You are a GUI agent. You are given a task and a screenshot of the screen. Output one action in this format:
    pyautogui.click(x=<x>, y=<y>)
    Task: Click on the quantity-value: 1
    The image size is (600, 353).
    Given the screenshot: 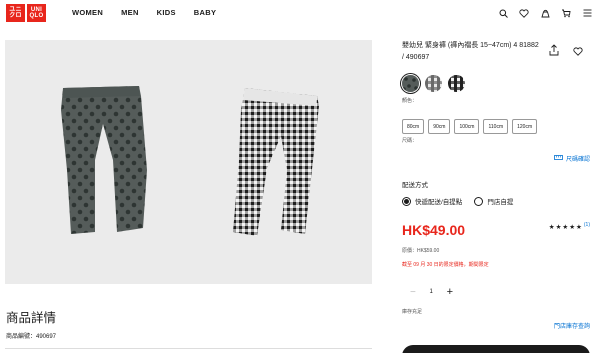 What is the action you would take?
    pyautogui.click(x=431, y=292)
    